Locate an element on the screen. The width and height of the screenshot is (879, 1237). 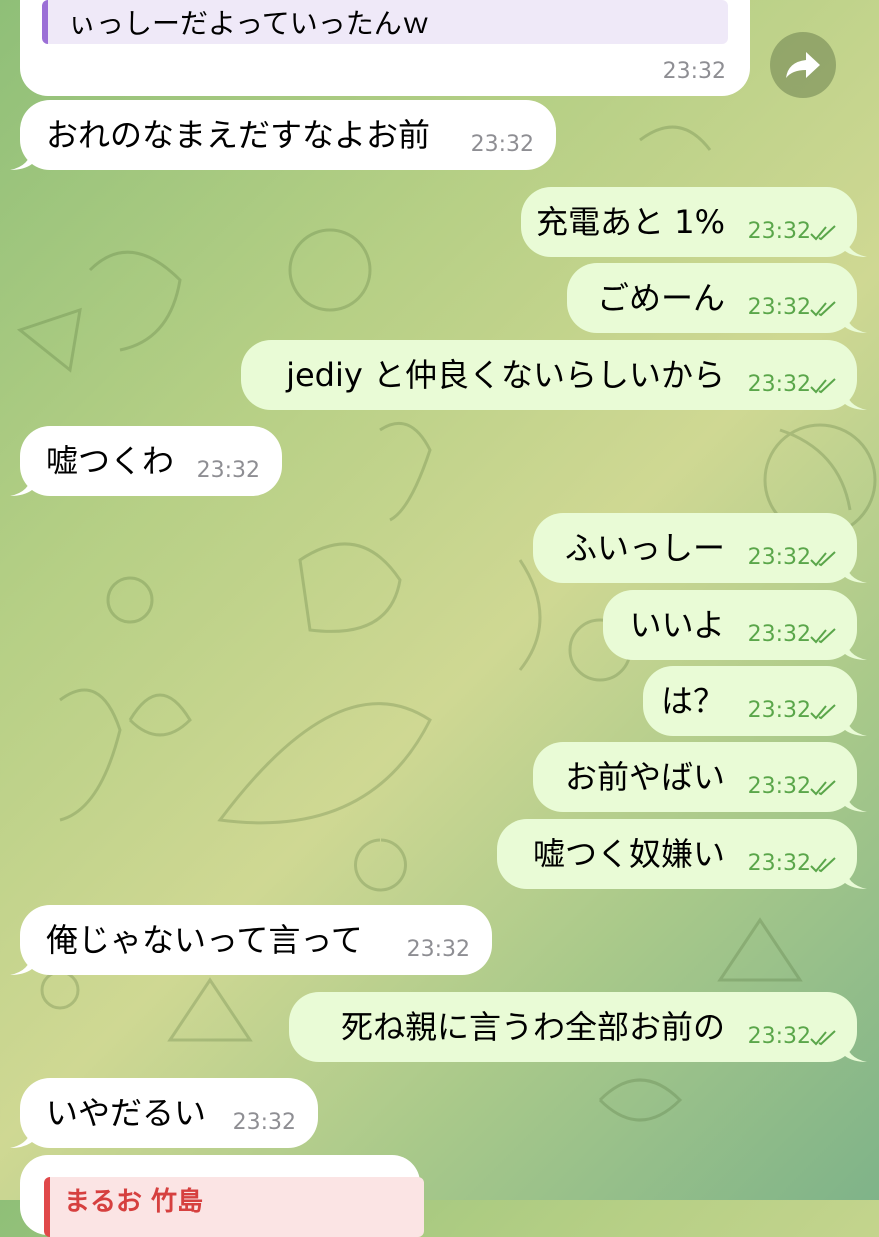
outgoing-message: ふいっしー 23:32 is located at coordinates (700, 548).